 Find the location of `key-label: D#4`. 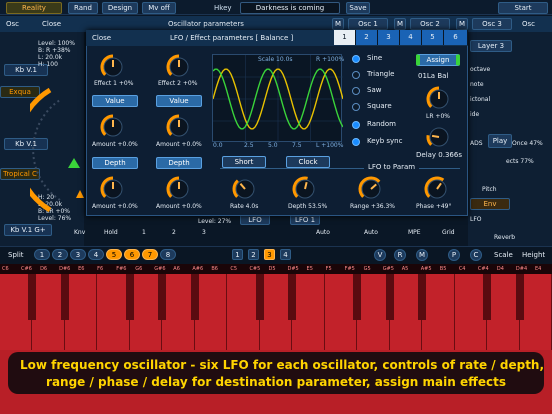

key-label: D#4 is located at coordinates (521, 269).